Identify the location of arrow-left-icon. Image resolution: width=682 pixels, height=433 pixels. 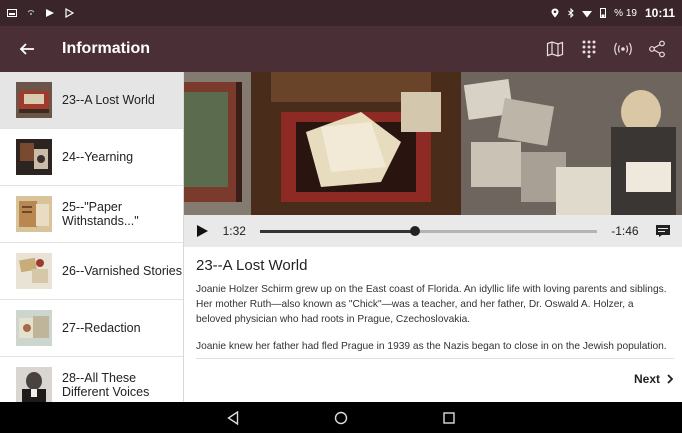
(26, 49).